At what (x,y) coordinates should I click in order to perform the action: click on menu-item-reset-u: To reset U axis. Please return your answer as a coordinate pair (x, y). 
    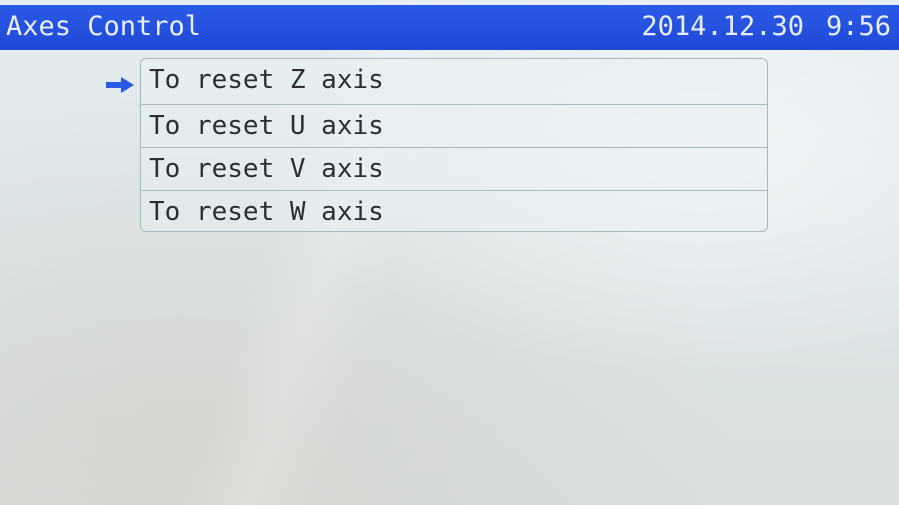
    Looking at the image, I should click on (454, 126).